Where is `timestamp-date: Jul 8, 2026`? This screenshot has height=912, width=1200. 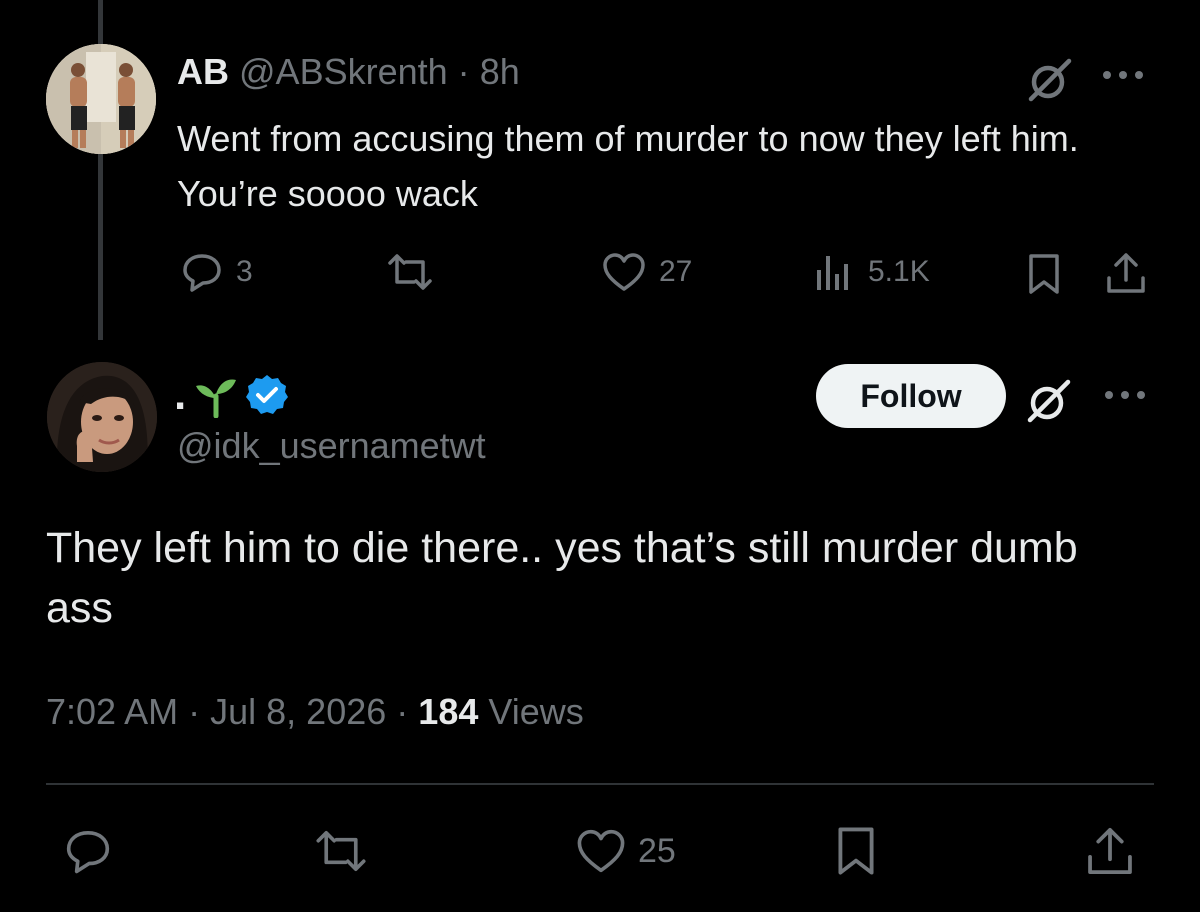 timestamp-date: Jul 8, 2026 is located at coordinates (298, 711).